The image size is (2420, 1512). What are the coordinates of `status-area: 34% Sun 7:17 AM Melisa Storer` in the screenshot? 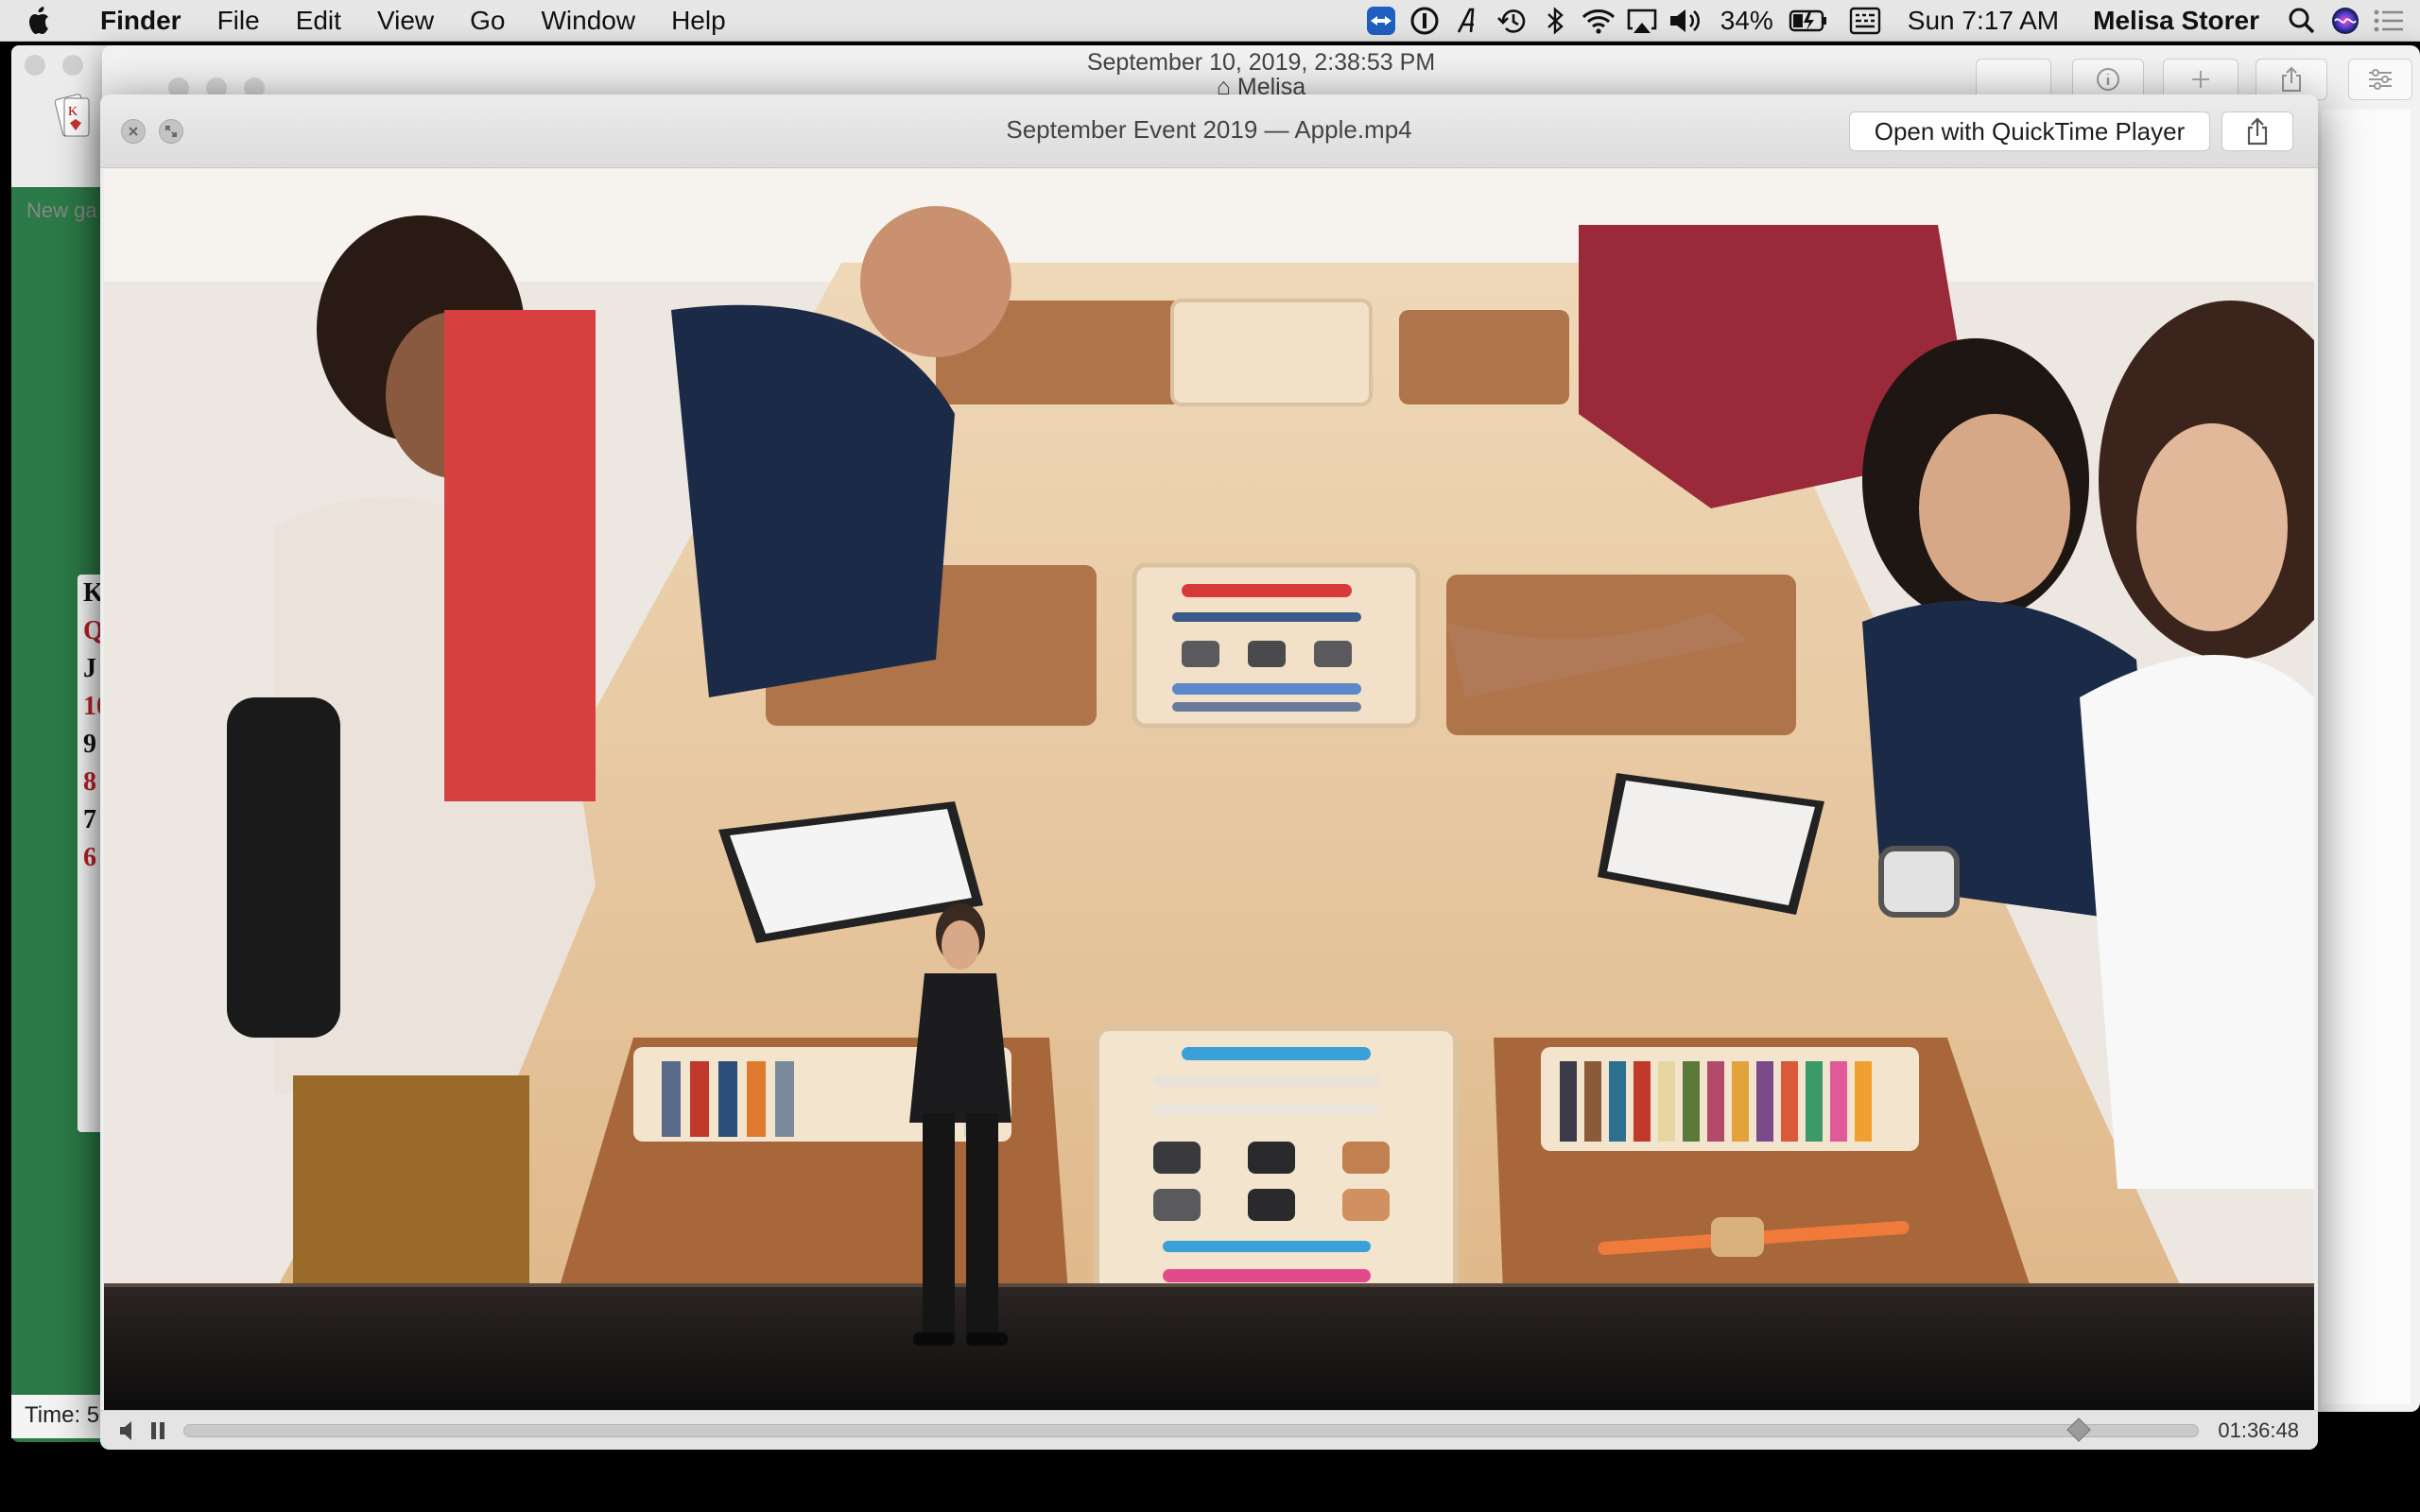 It's located at (1889, 21).